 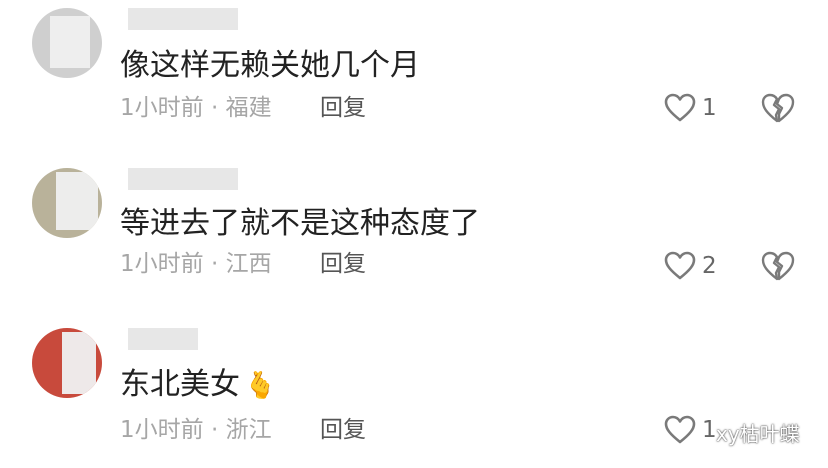 I want to click on watermark: xy枯叶蝶, so click(x=758, y=434).